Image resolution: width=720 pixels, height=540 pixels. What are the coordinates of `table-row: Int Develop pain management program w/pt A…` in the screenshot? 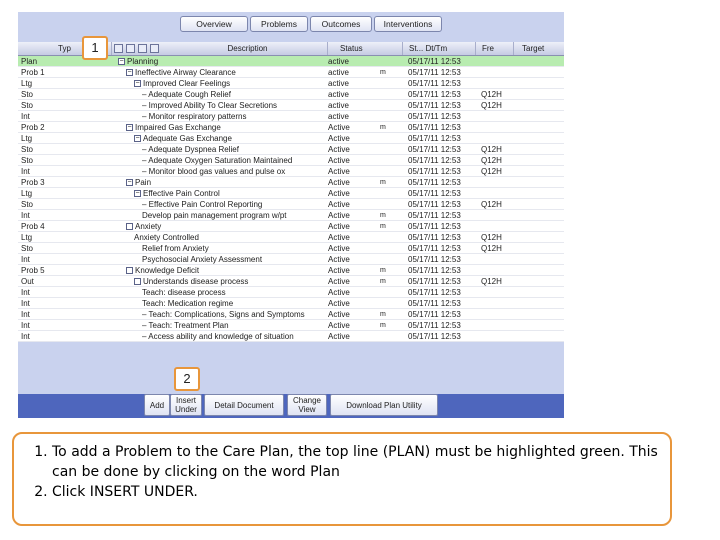 It's located at (291, 215).